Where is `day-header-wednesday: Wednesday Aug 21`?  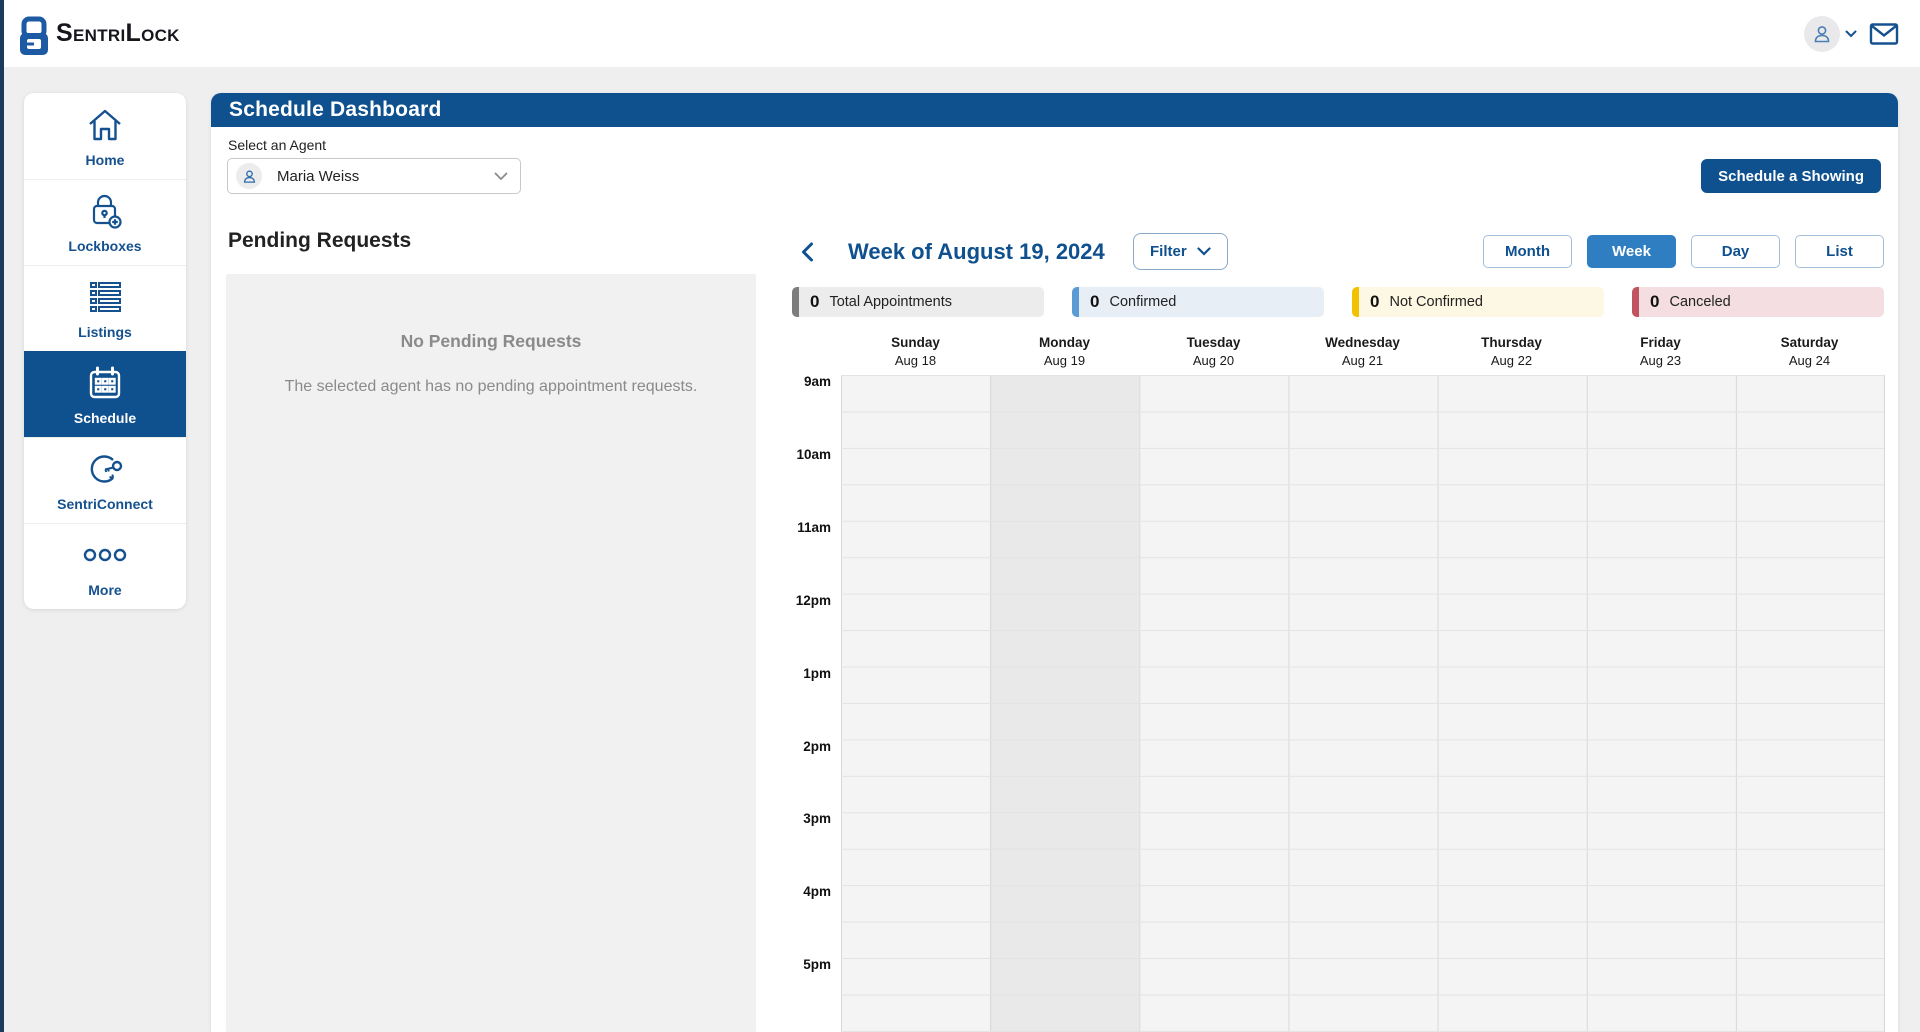 day-header-wednesday: Wednesday Aug 21 is located at coordinates (1362, 353).